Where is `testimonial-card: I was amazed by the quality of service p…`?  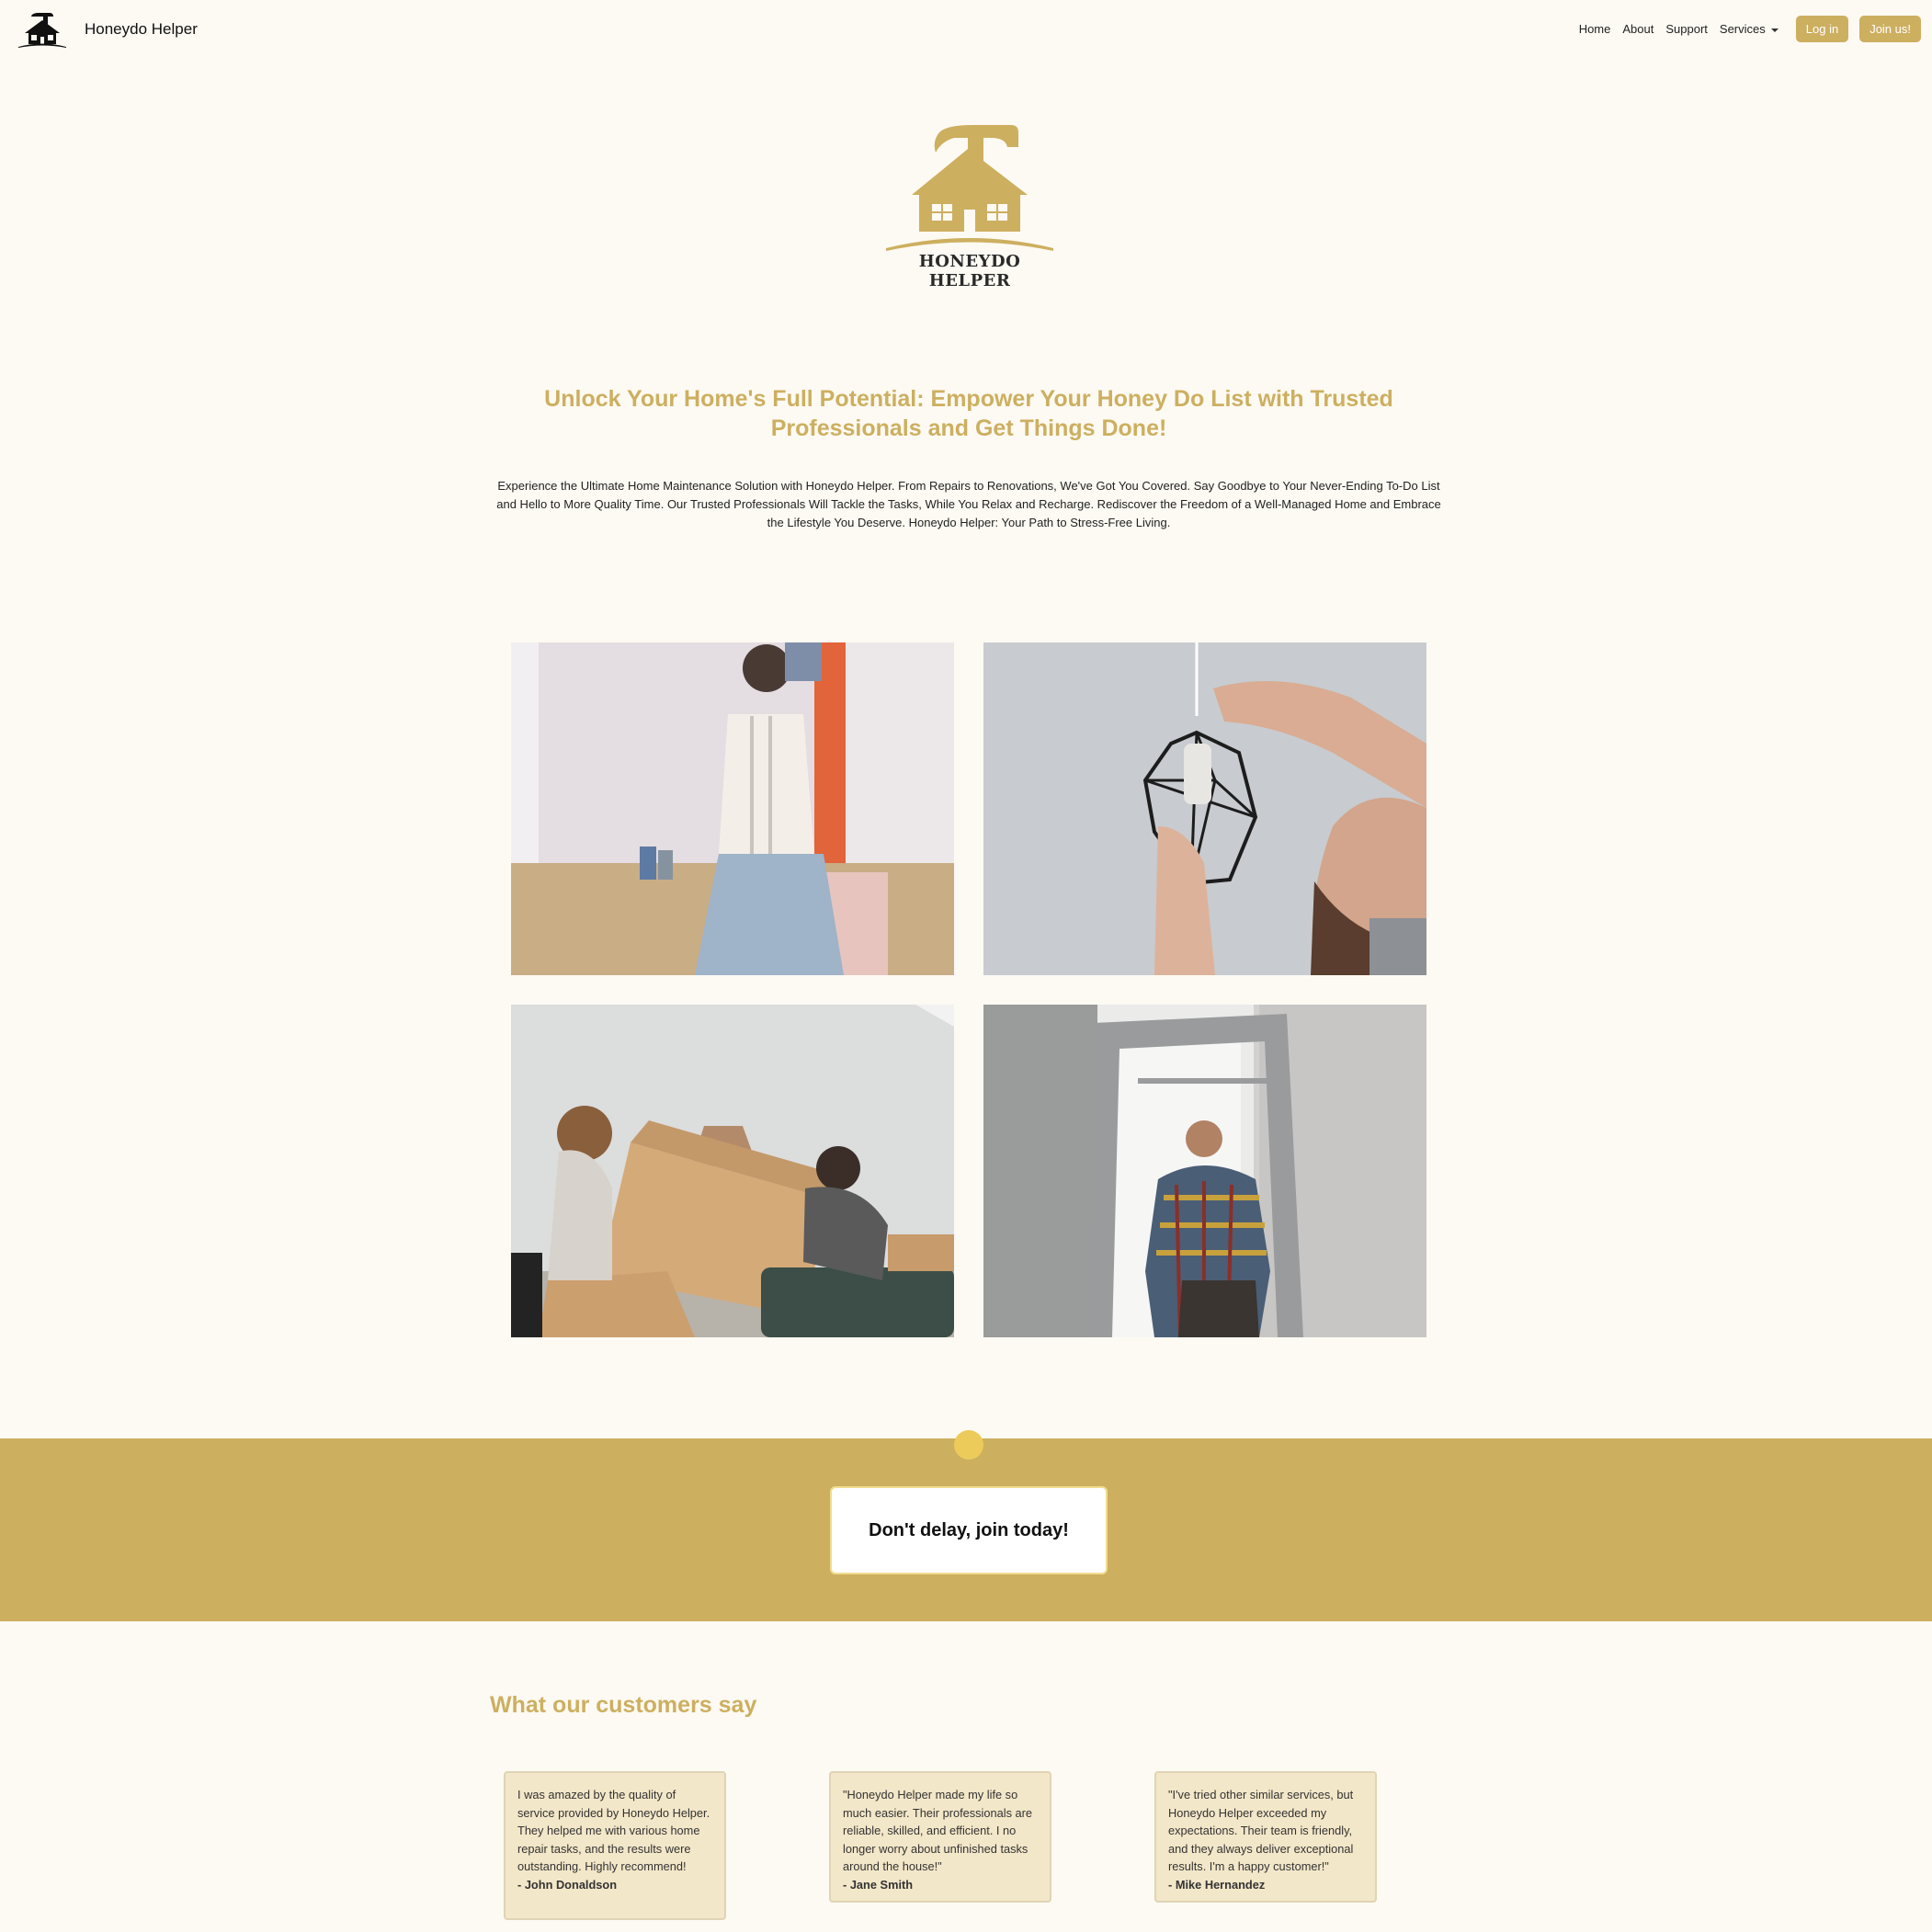
testimonial-card: I was amazed by the quality of service p… is located at coordinates (615, 1846).